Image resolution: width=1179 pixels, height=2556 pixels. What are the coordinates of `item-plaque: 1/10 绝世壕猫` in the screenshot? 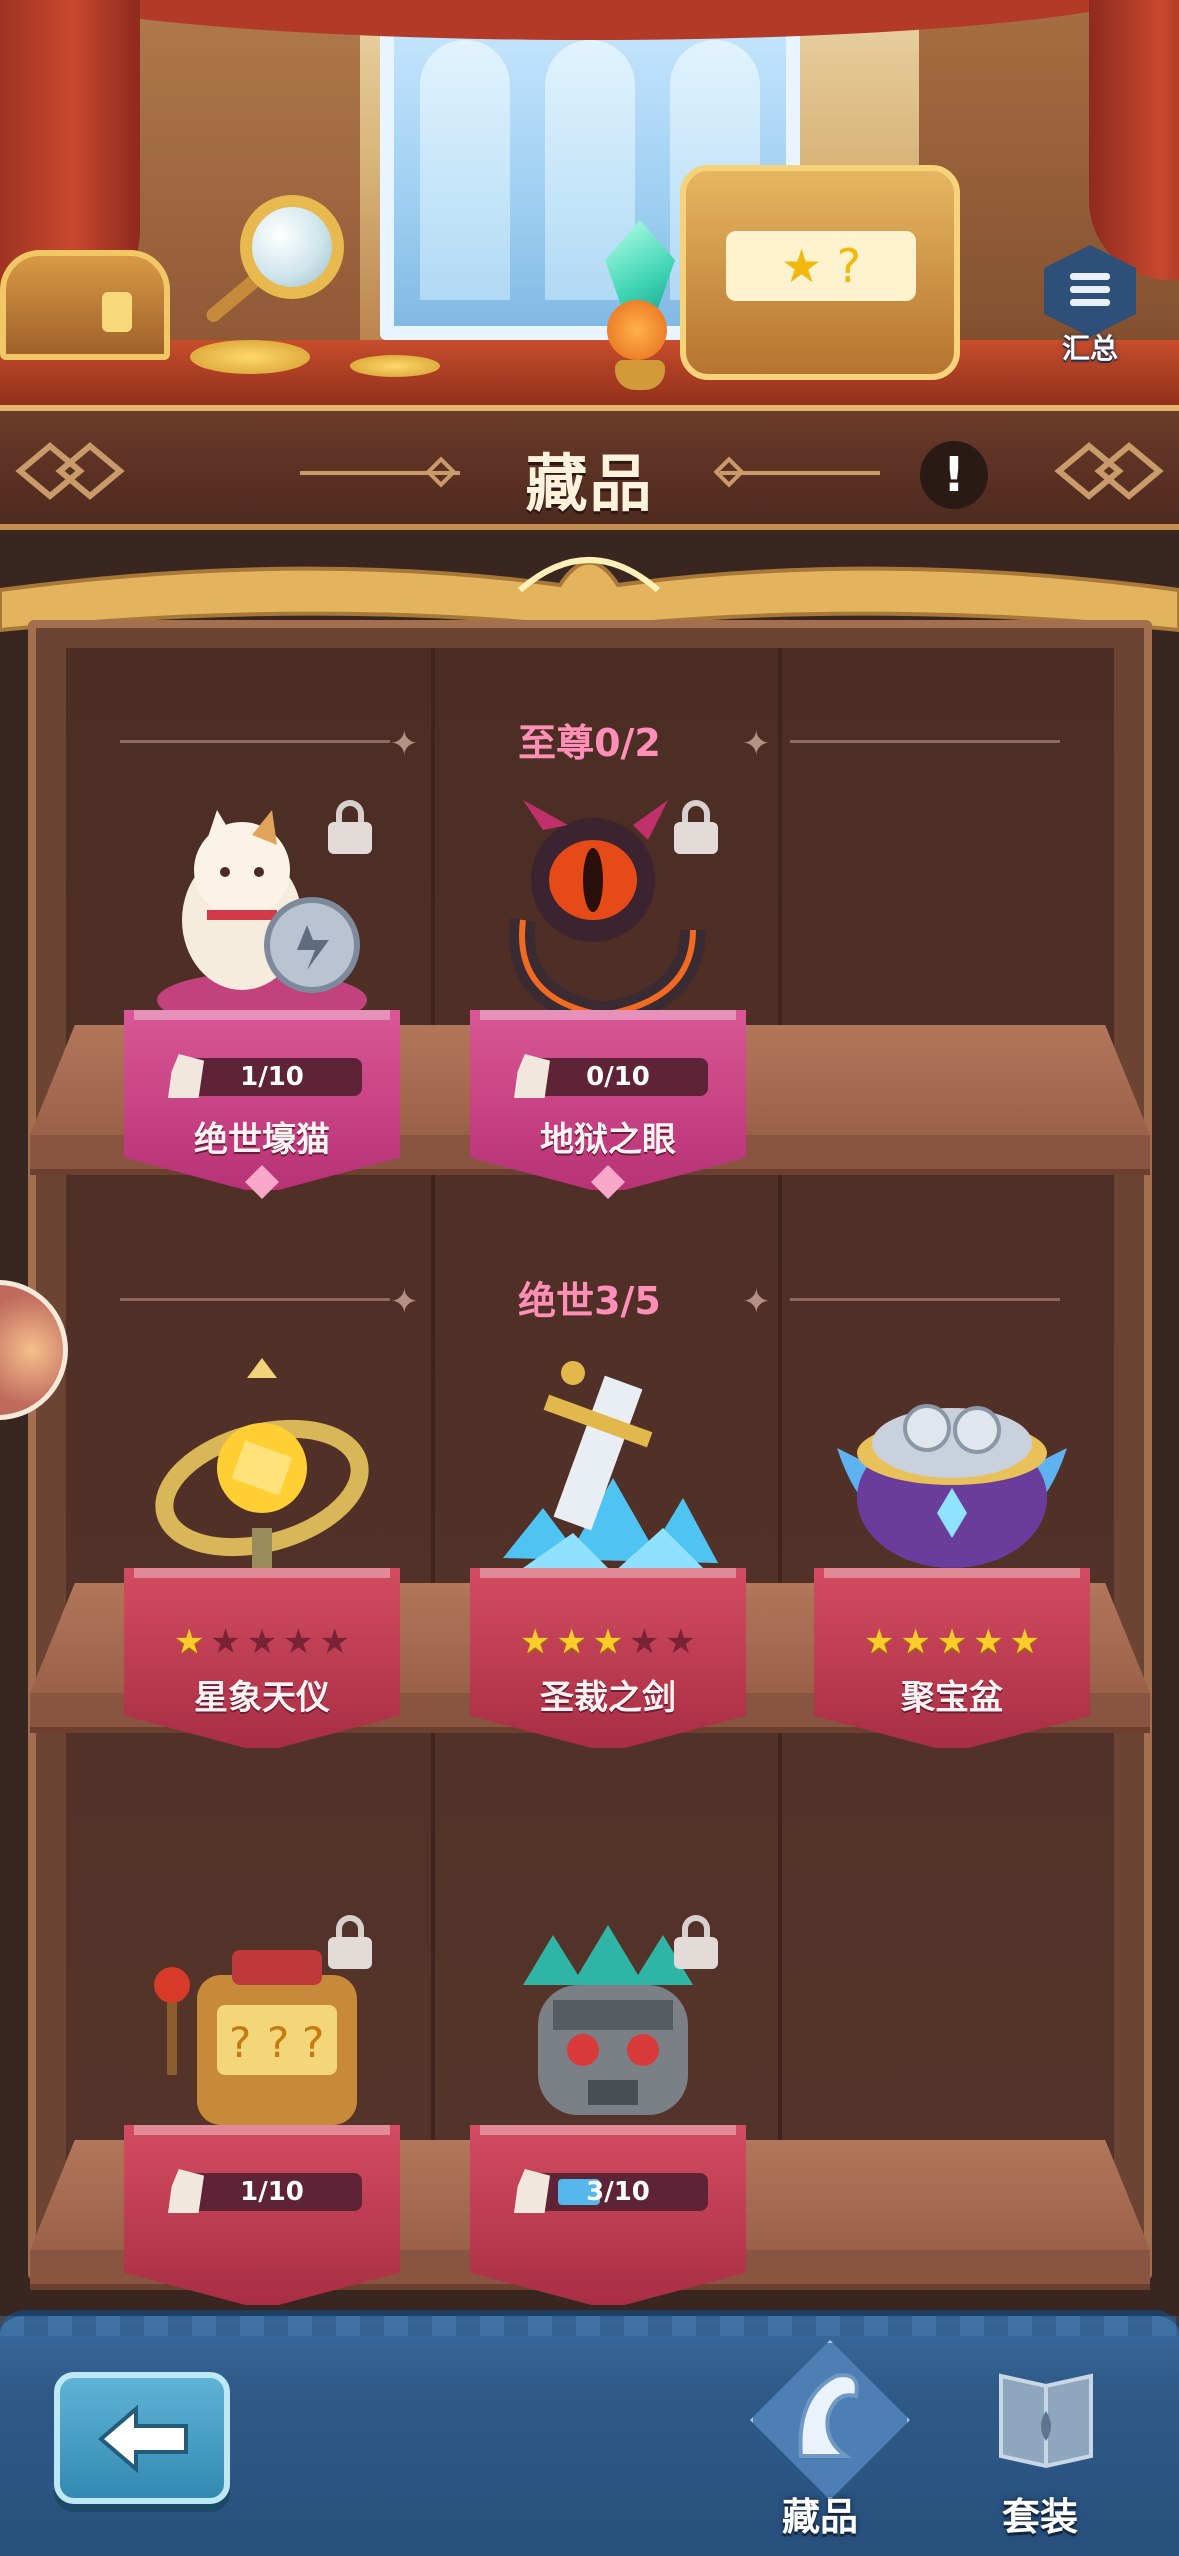 It's located at (262, 1104).